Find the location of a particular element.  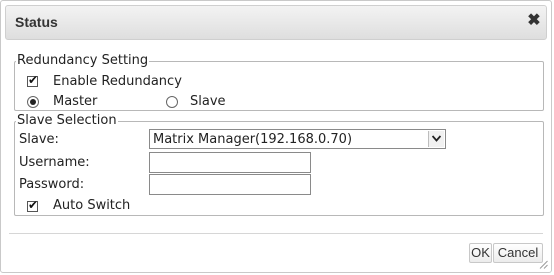

dropdown-button is located at coordinates (436, 139).